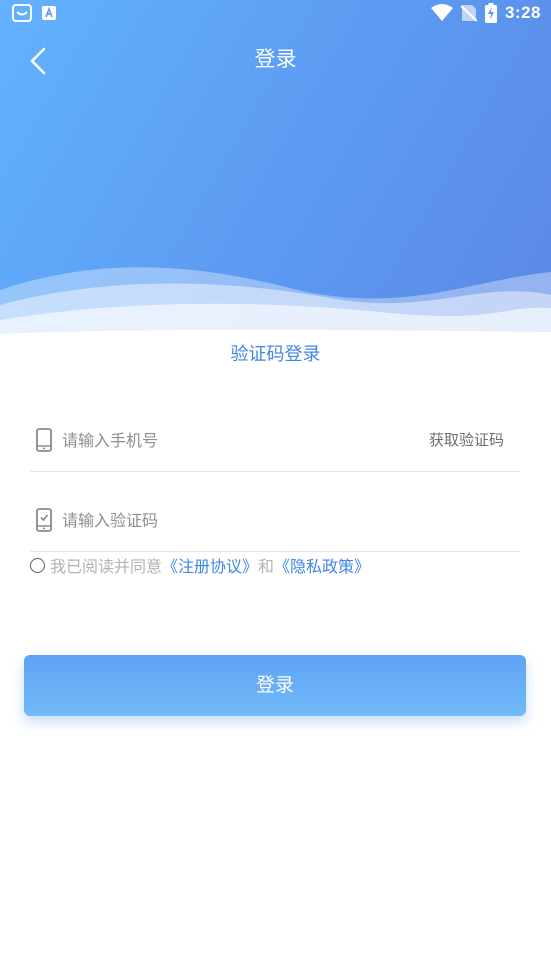 The height and width of the screenshot is (979, 551). I want to click on status-time: 3:28, so click(522, 12).